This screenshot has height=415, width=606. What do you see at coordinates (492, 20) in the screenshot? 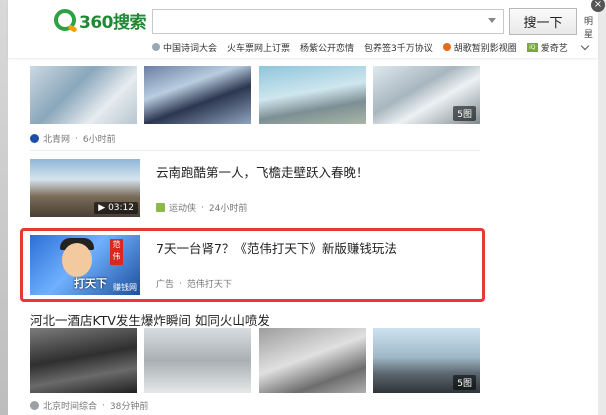
I see `dropdown-caret-icon` at bounding box center [492, 20].